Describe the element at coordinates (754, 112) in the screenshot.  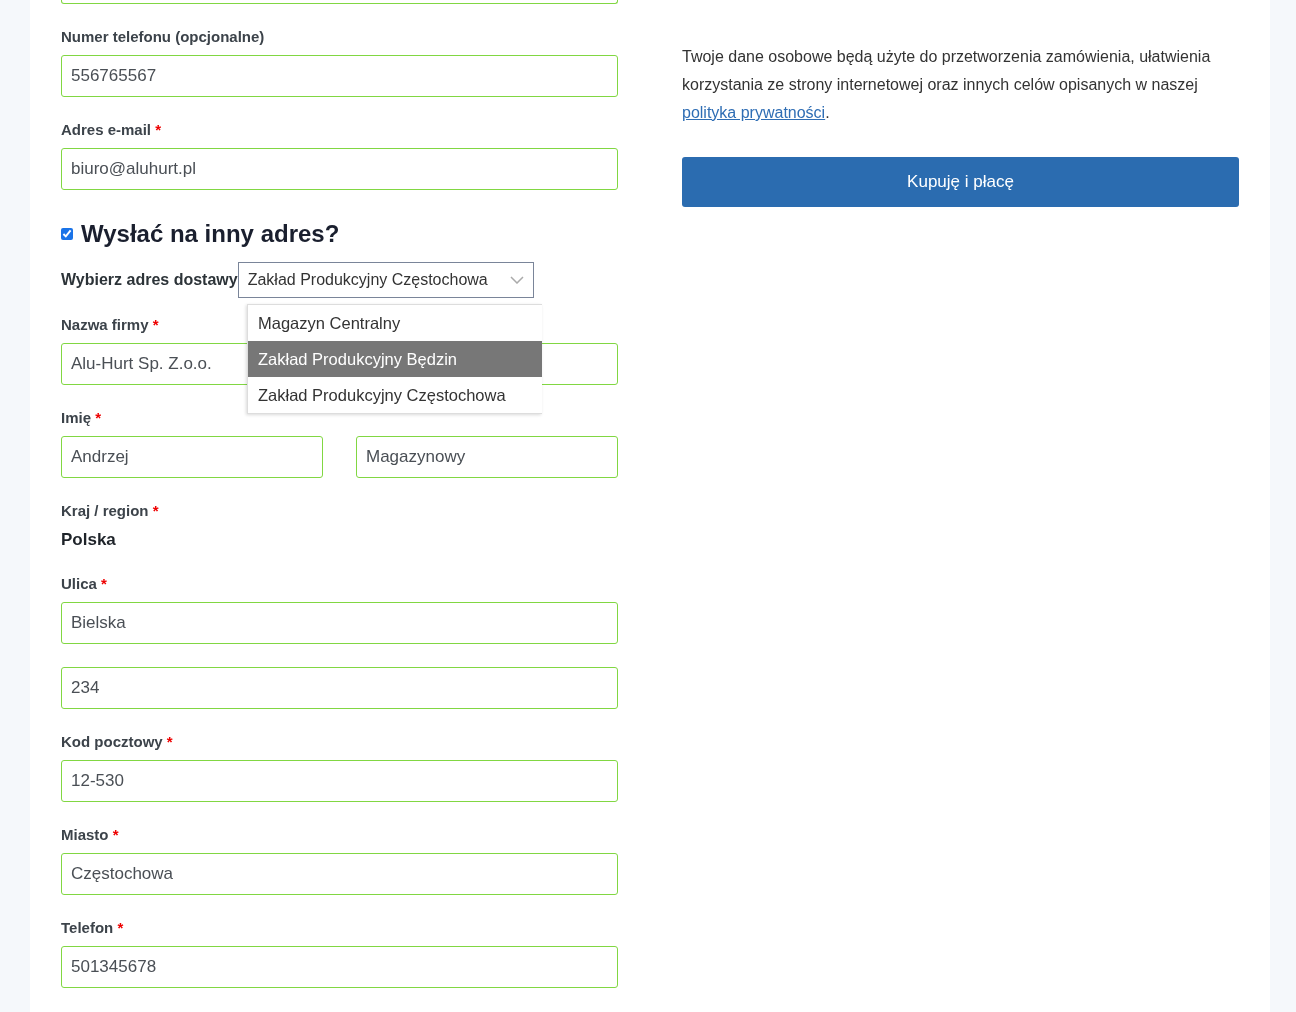
I see `privacy-policy-link: polityka prywatności` at that location.